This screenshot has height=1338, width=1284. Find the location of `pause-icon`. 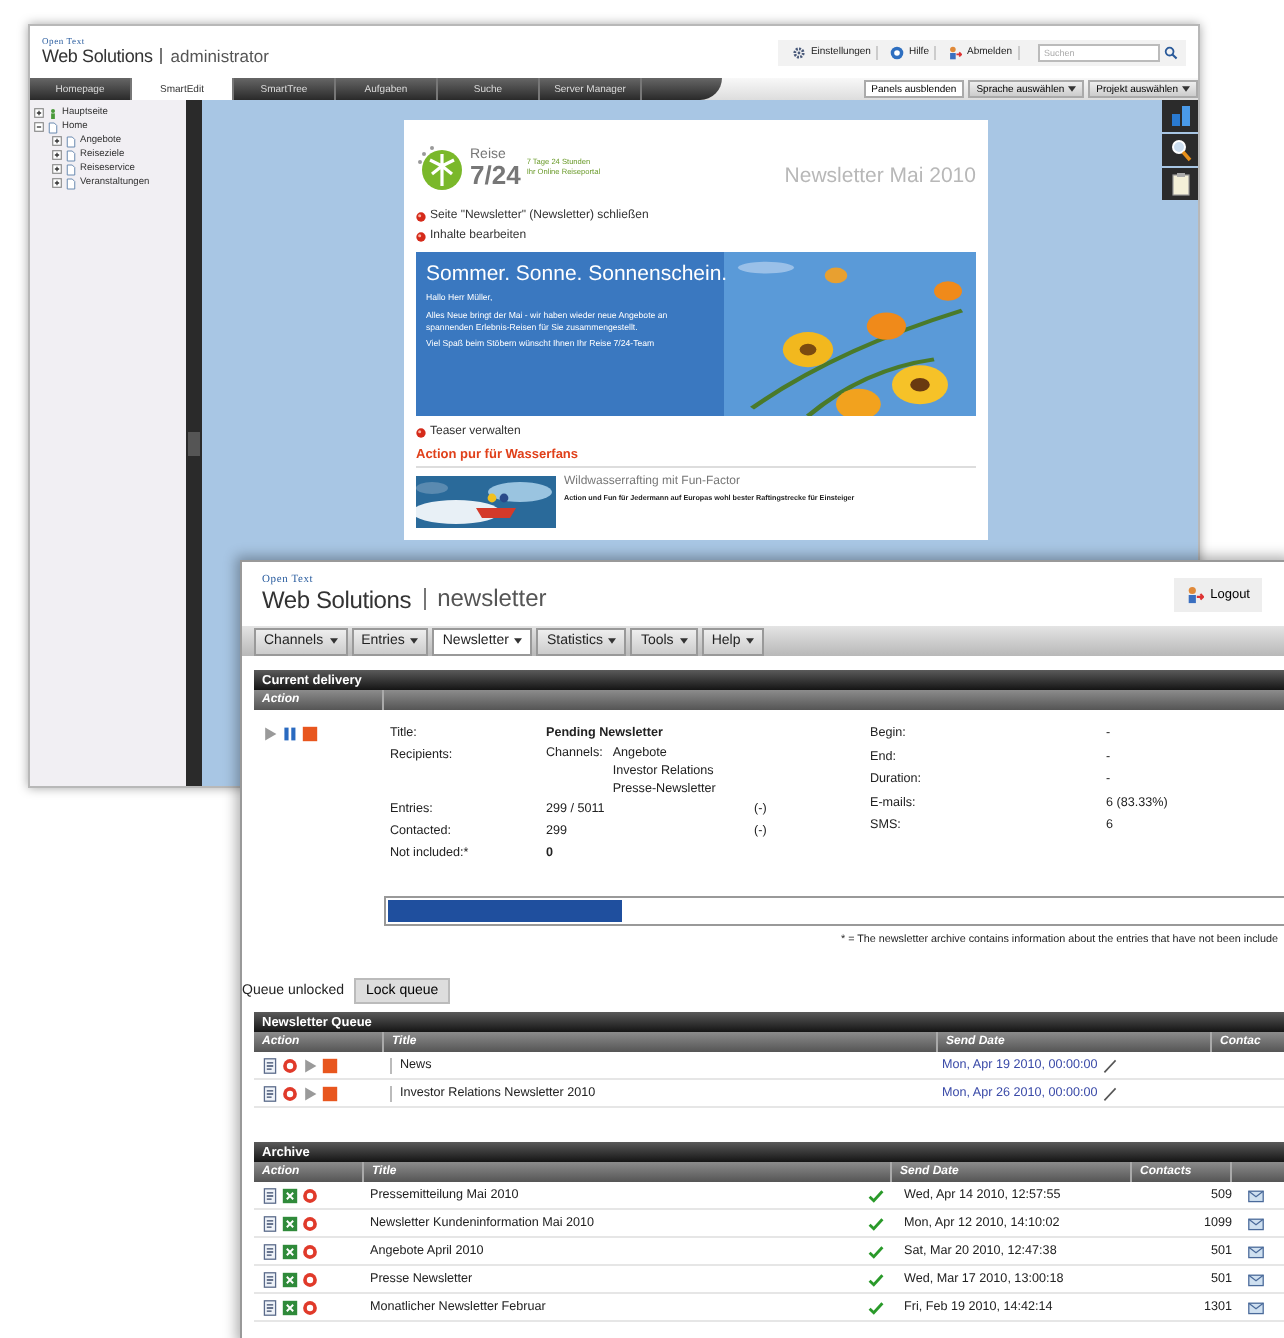

pause-icon is located at coordinates (290, 734).